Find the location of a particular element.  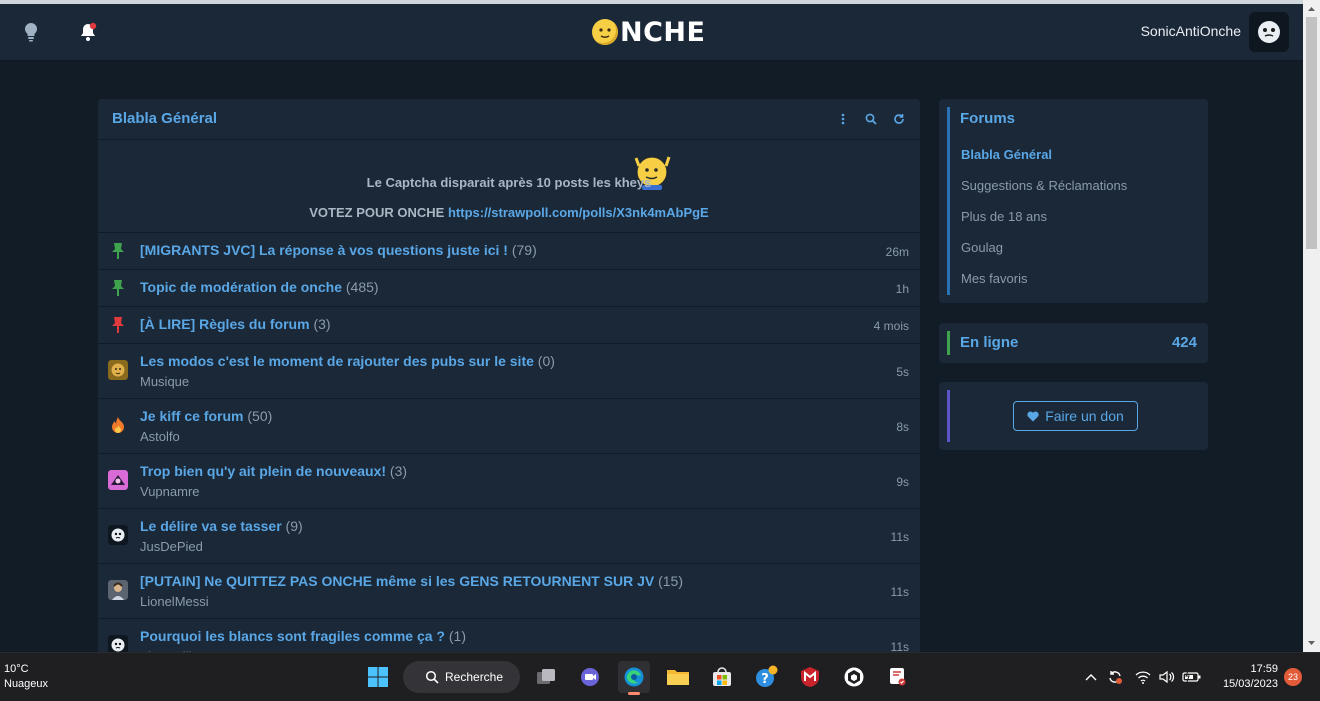

forum-link-18: Plus de 18 ans is located at coordinates (1004, 216).